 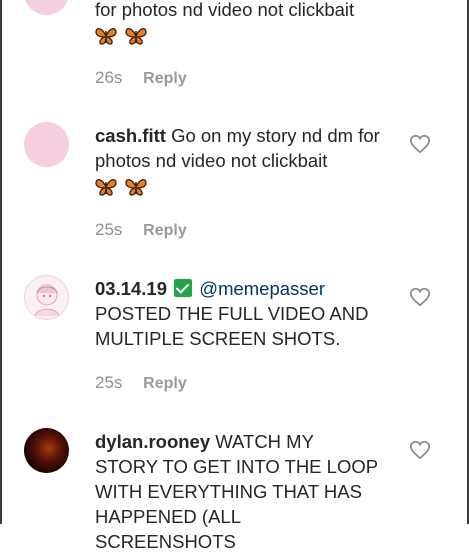 I want to click on comment-meta: 26s Reply, so click(x=141, y=78).